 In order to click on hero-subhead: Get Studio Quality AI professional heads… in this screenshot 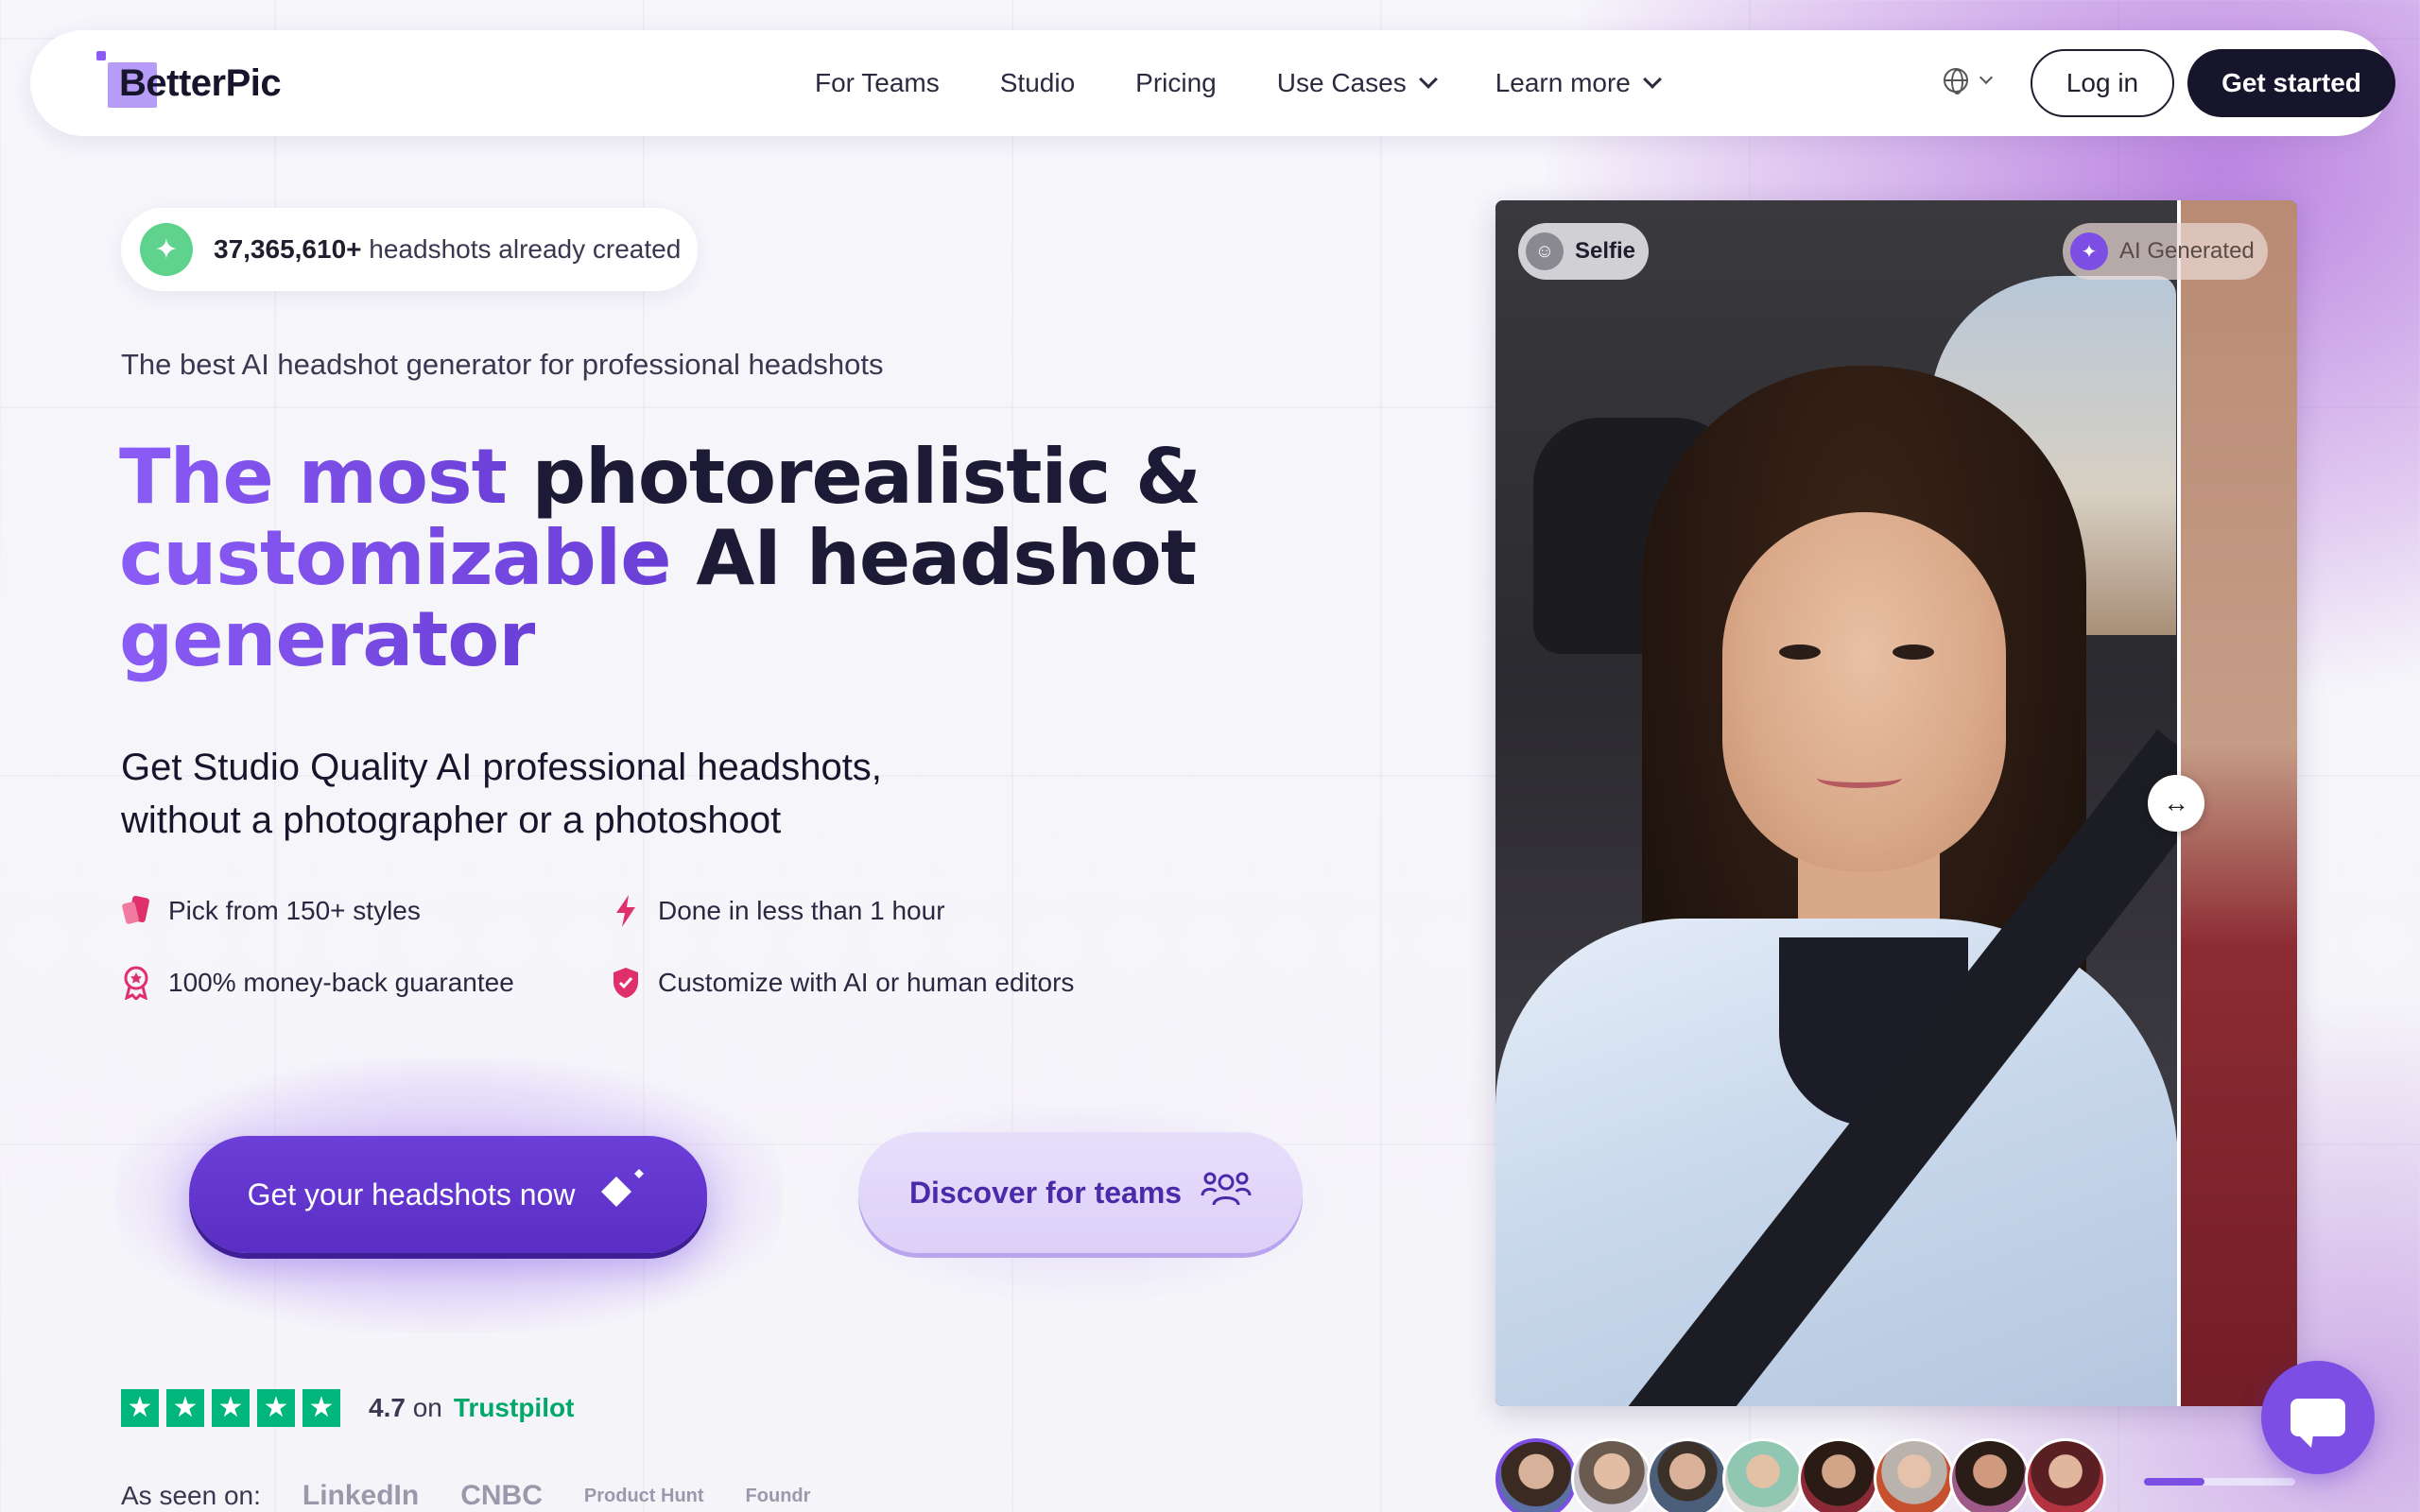, I will do `click(546, 794)`.